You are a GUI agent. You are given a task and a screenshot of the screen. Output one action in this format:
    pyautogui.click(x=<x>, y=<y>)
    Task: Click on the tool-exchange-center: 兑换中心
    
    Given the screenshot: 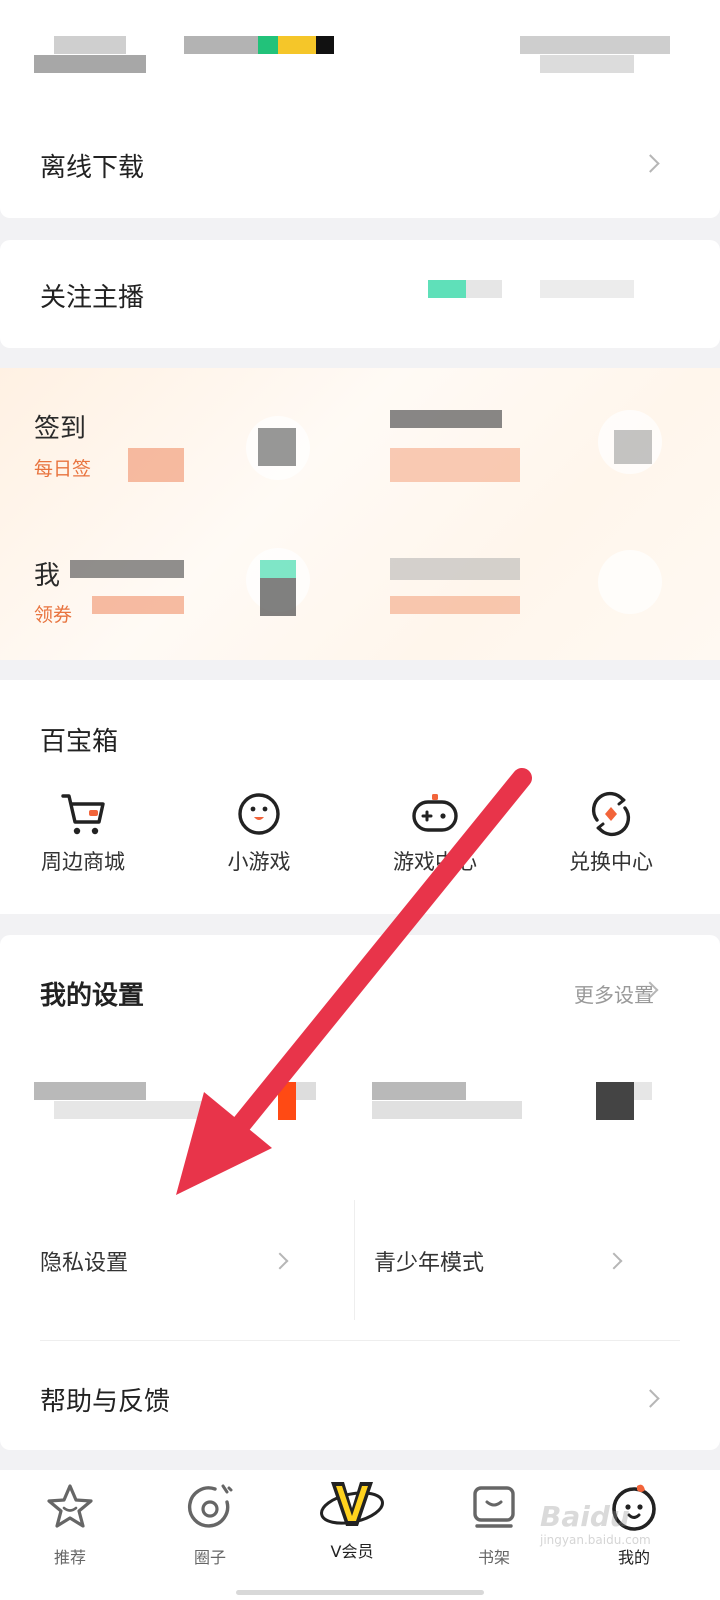 What is the action you would take?
    pyautogui.click(x=611, y=833)
    